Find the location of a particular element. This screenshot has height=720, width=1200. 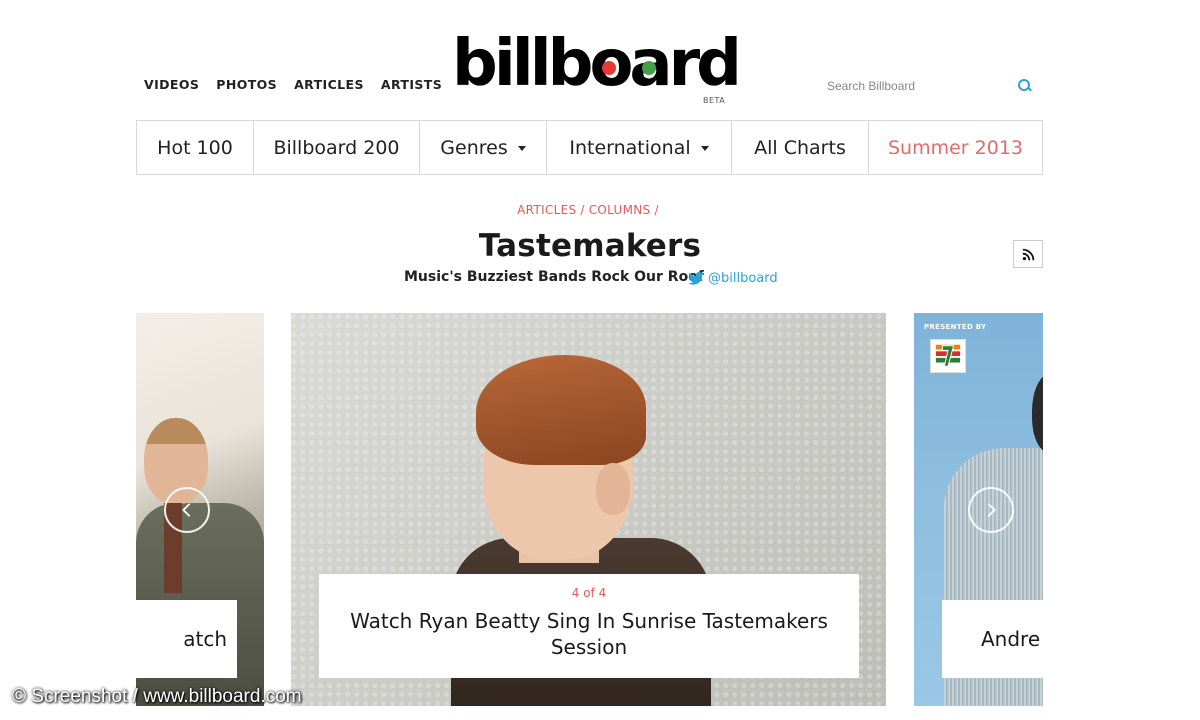

presented-by-label: PRESENTED BY is located at coordinates (955, 327).